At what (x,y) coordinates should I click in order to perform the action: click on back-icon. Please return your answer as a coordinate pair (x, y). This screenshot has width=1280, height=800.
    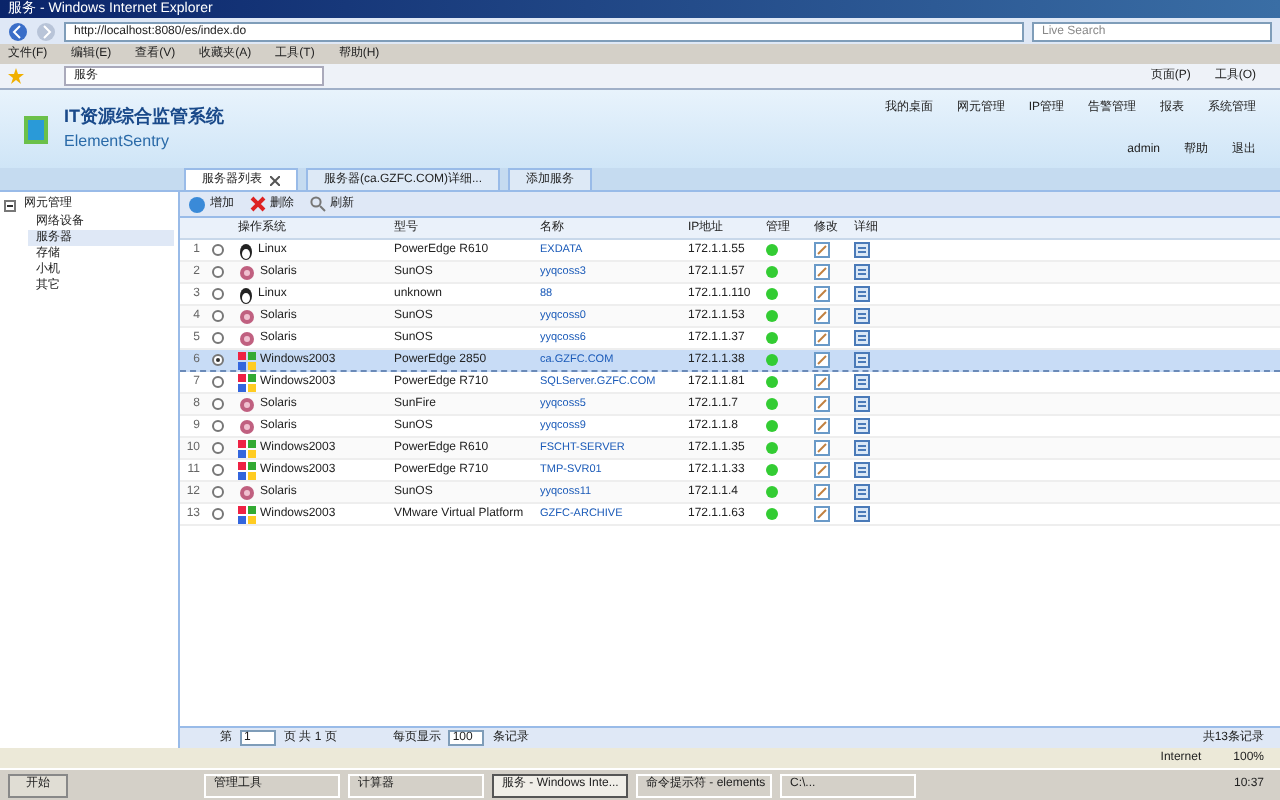
    Looking at the image, I should click on (18, 31).